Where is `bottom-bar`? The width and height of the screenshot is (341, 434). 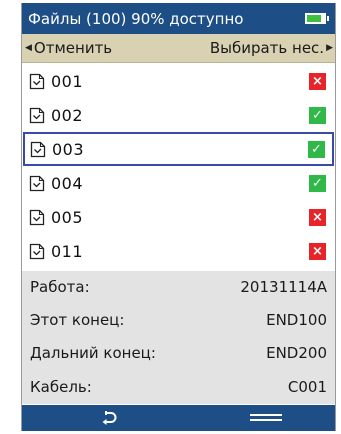 bottom-bar is located at coordinates (178, 418).